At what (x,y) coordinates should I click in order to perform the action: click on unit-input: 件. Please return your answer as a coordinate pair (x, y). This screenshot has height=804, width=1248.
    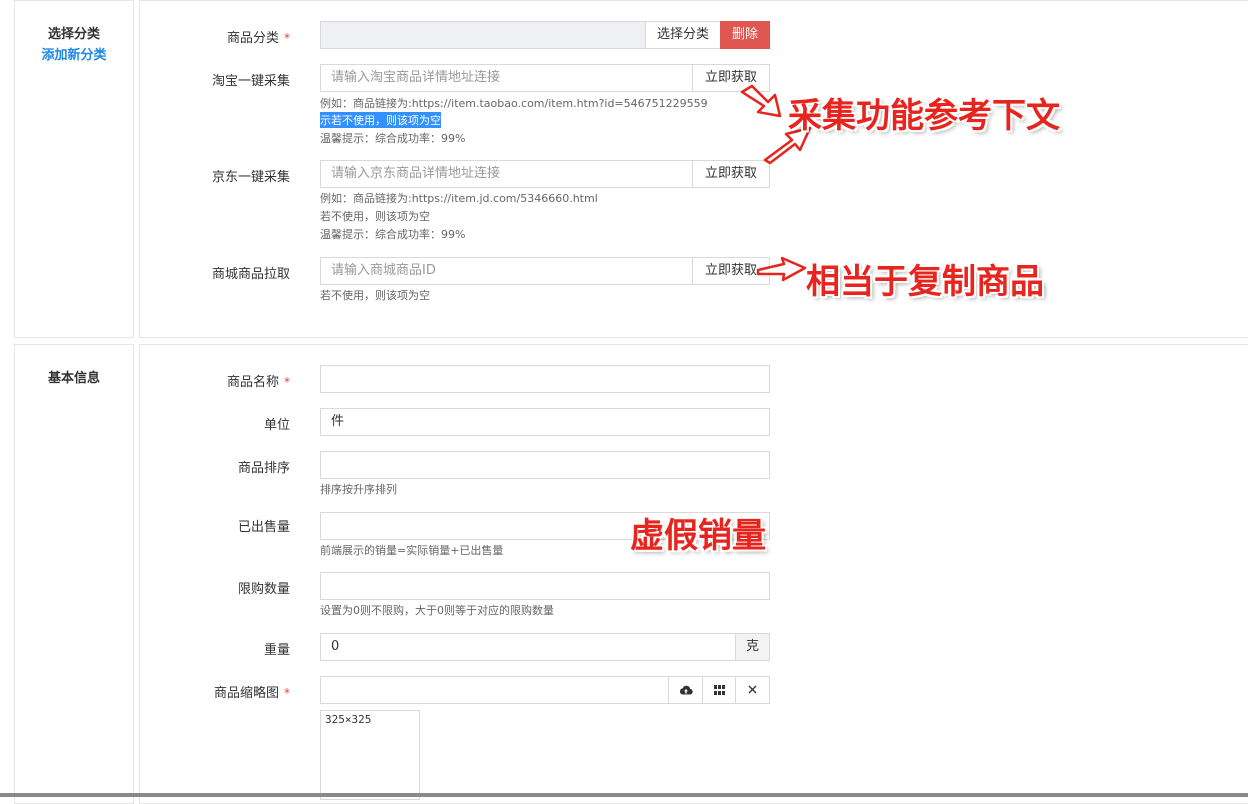
    Looking at the image, I should click on (545, 422).